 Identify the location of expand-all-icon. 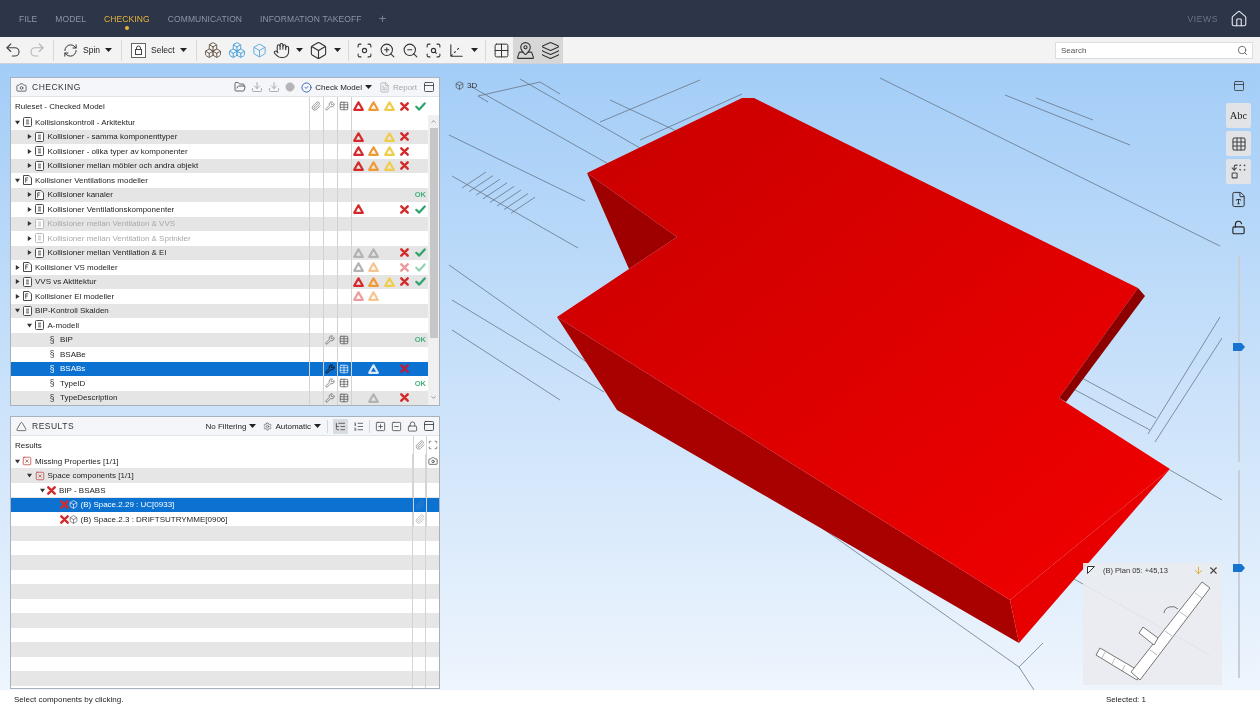
(380, 426).